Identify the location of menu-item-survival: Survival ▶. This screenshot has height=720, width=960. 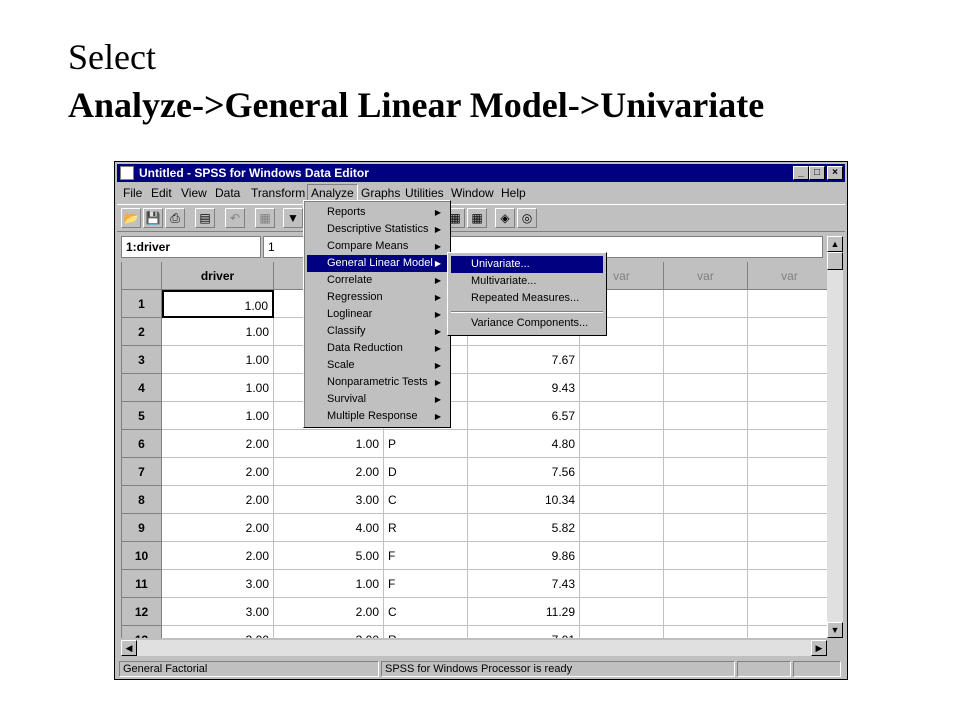
(377, 399).